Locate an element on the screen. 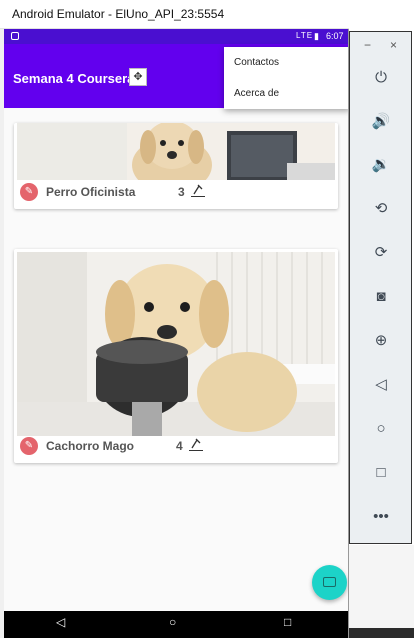 This screenshot has width=414, height=638. android-nav-bar: ◁ ○ □ is located at coordinates (176, 624).